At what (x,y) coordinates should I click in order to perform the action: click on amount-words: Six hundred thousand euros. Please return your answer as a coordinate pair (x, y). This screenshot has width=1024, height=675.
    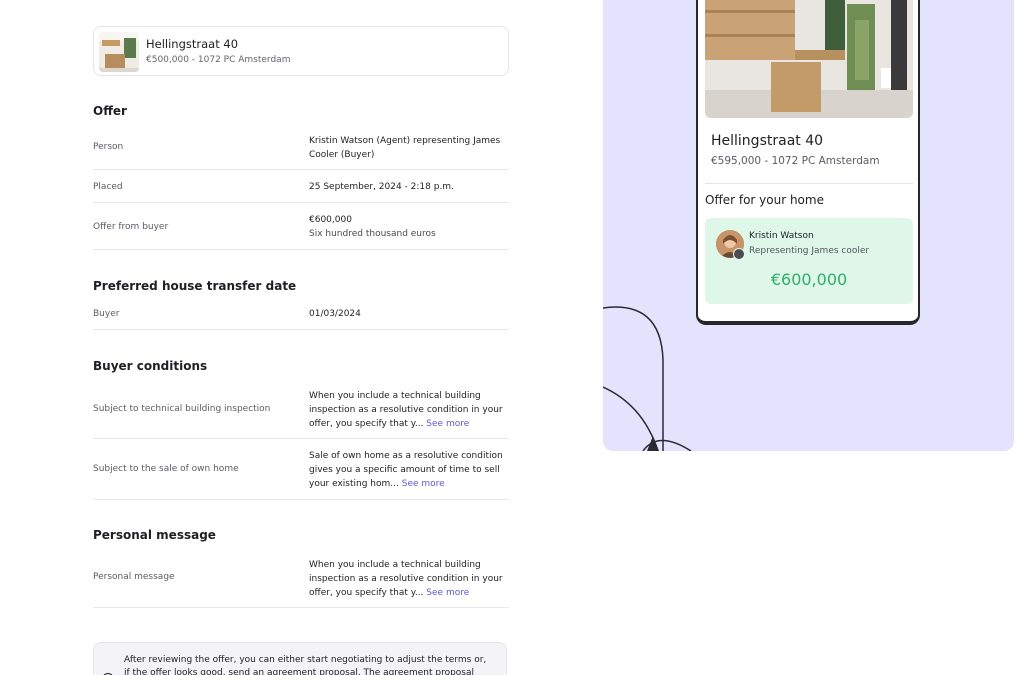
    Looking at the image, I should click on (372, 234).